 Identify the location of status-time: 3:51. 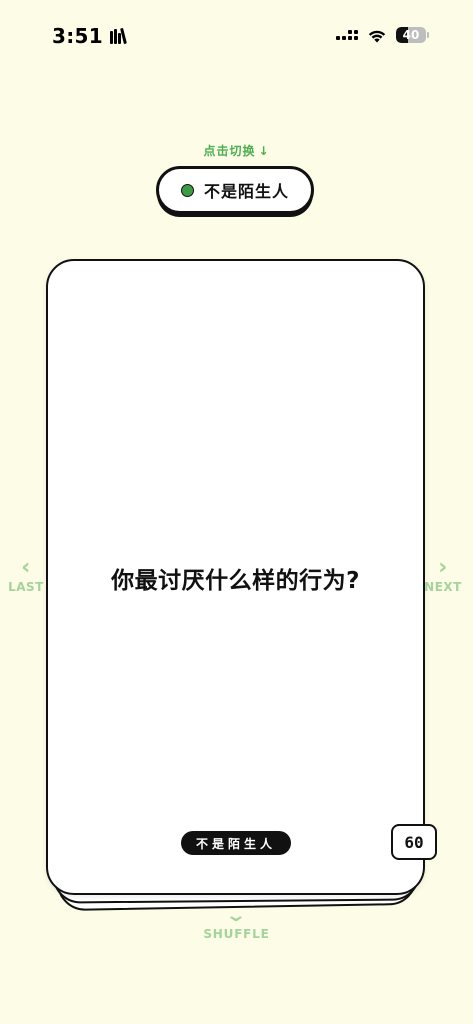
(89, 36).